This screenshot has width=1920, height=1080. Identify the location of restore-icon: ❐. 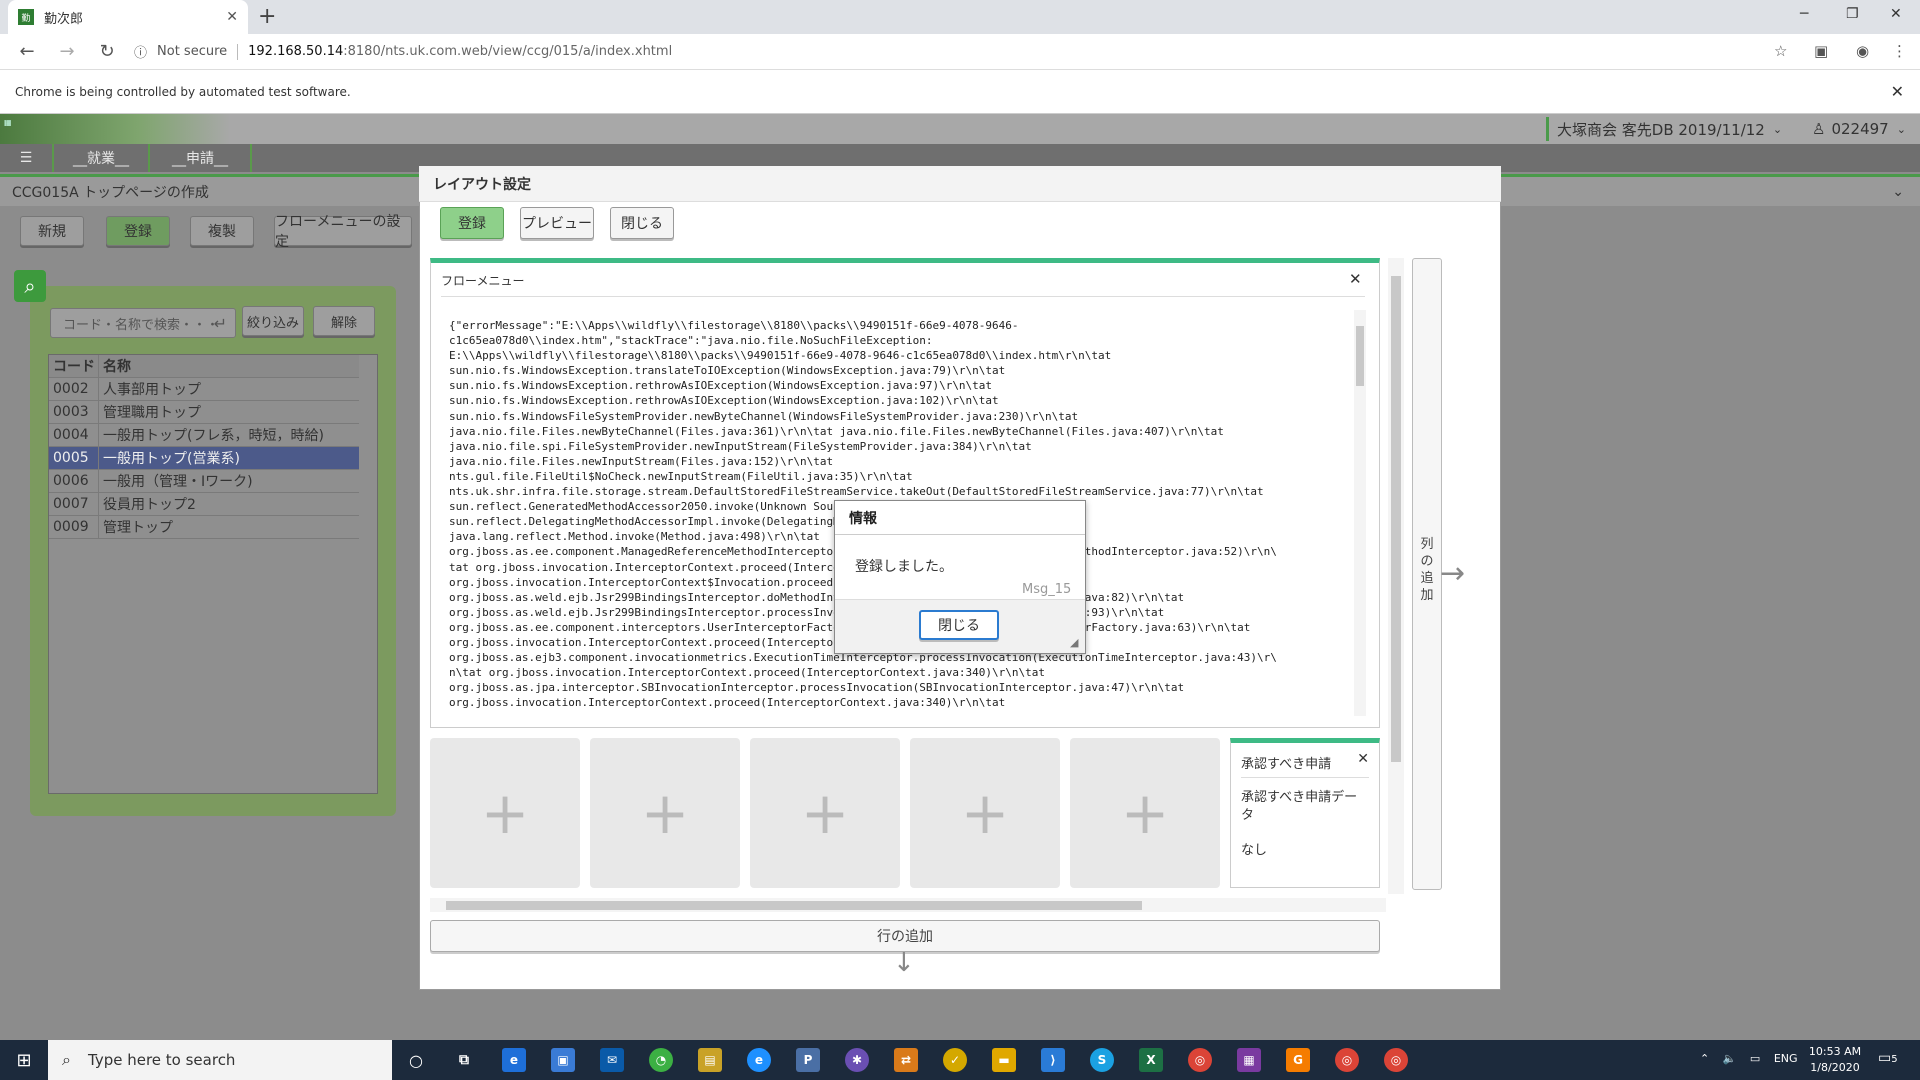
(1852, 14).